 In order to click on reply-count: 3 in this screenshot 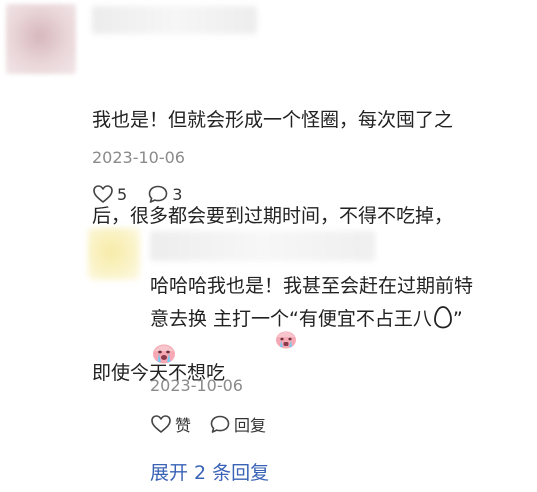, I will do `click(177, 194)`.